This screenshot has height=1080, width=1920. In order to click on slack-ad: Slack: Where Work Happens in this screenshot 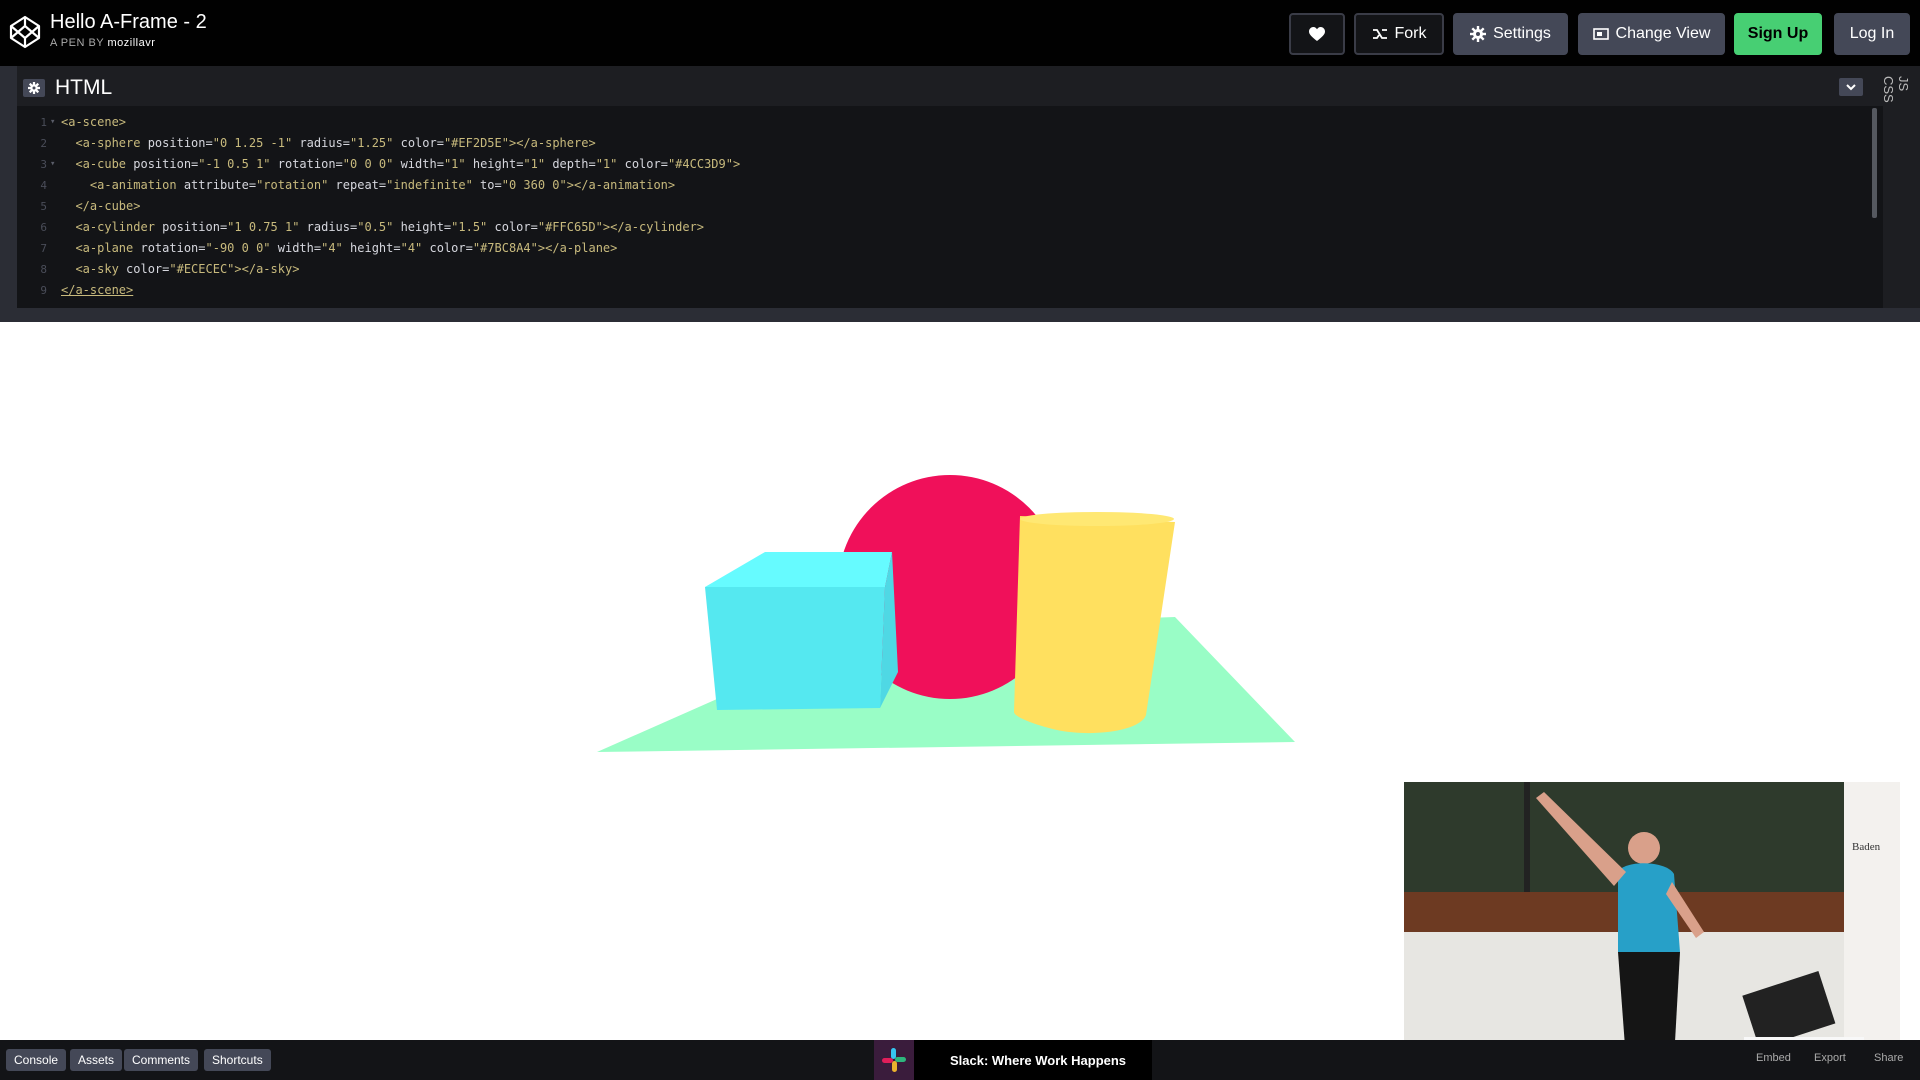, I will do `click(1013, 1060)`.